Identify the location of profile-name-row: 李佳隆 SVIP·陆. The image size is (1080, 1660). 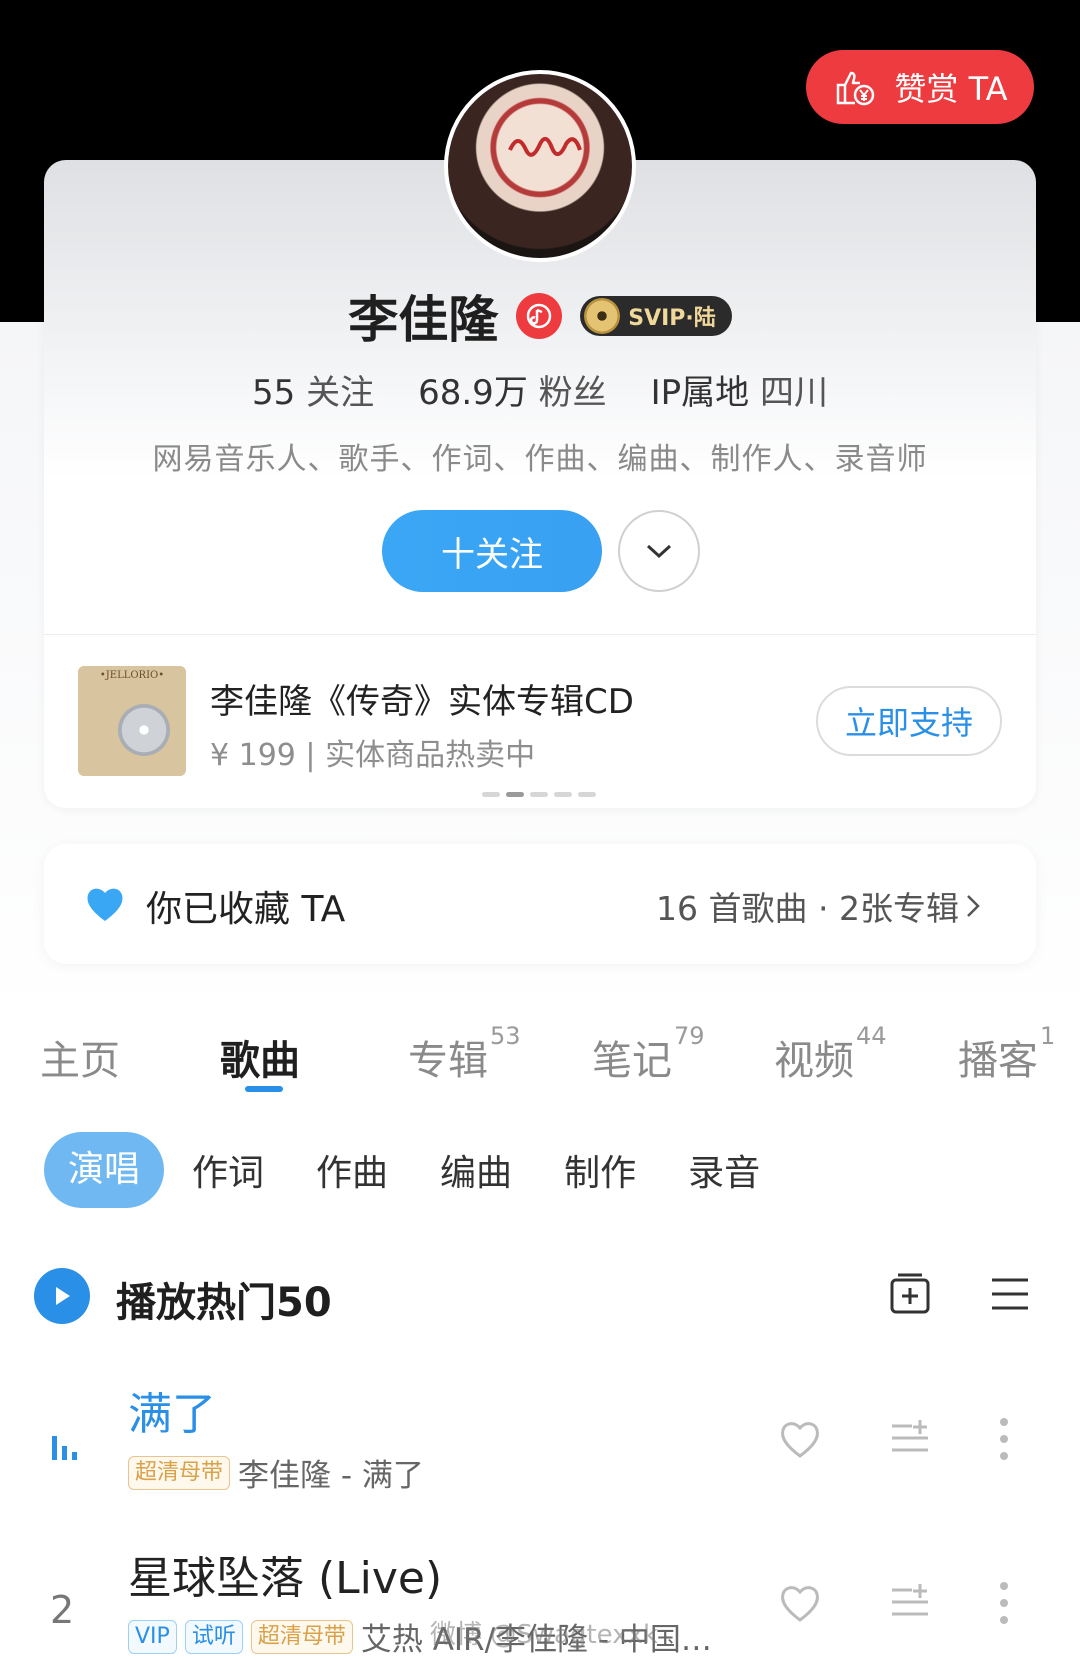
(540, 316).